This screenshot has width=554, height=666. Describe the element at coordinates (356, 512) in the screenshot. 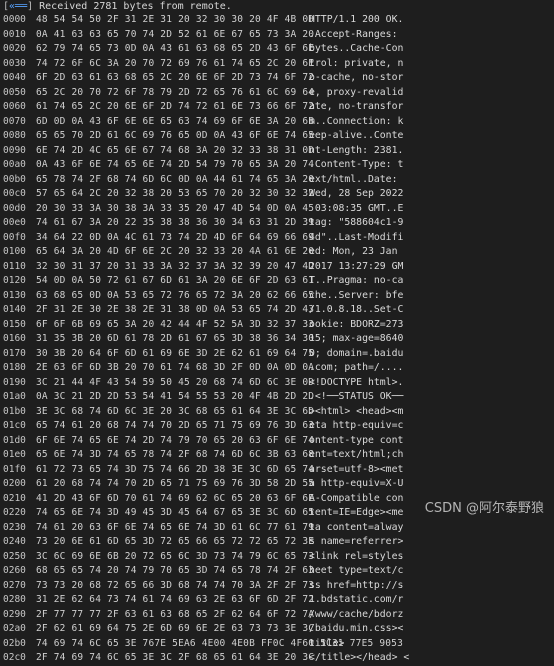

I see `ascii-preview: tent=IE=Edge><me` at that location.